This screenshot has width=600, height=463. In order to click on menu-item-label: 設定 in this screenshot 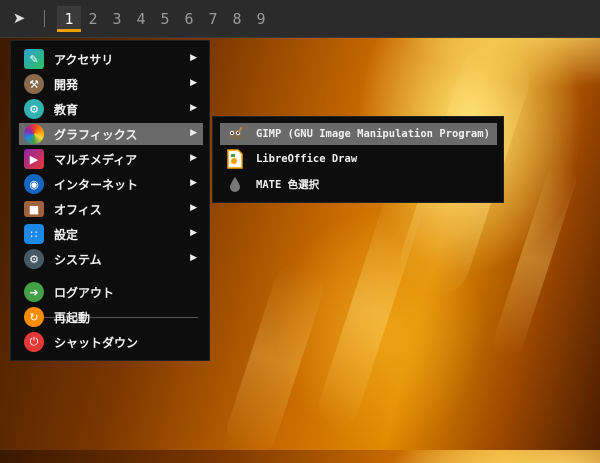, I will do `click(66, 234)`.